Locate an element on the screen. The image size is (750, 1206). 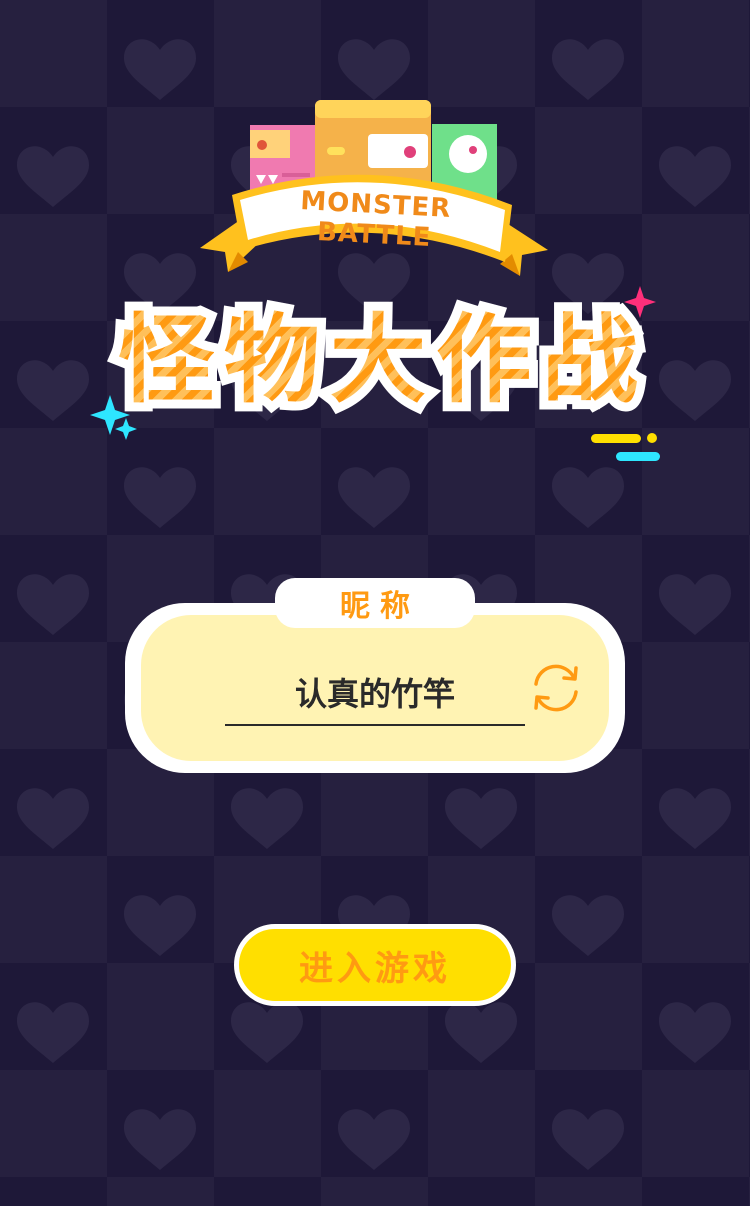
nickname-label: 昵称 is located at coordinates (375, 603).